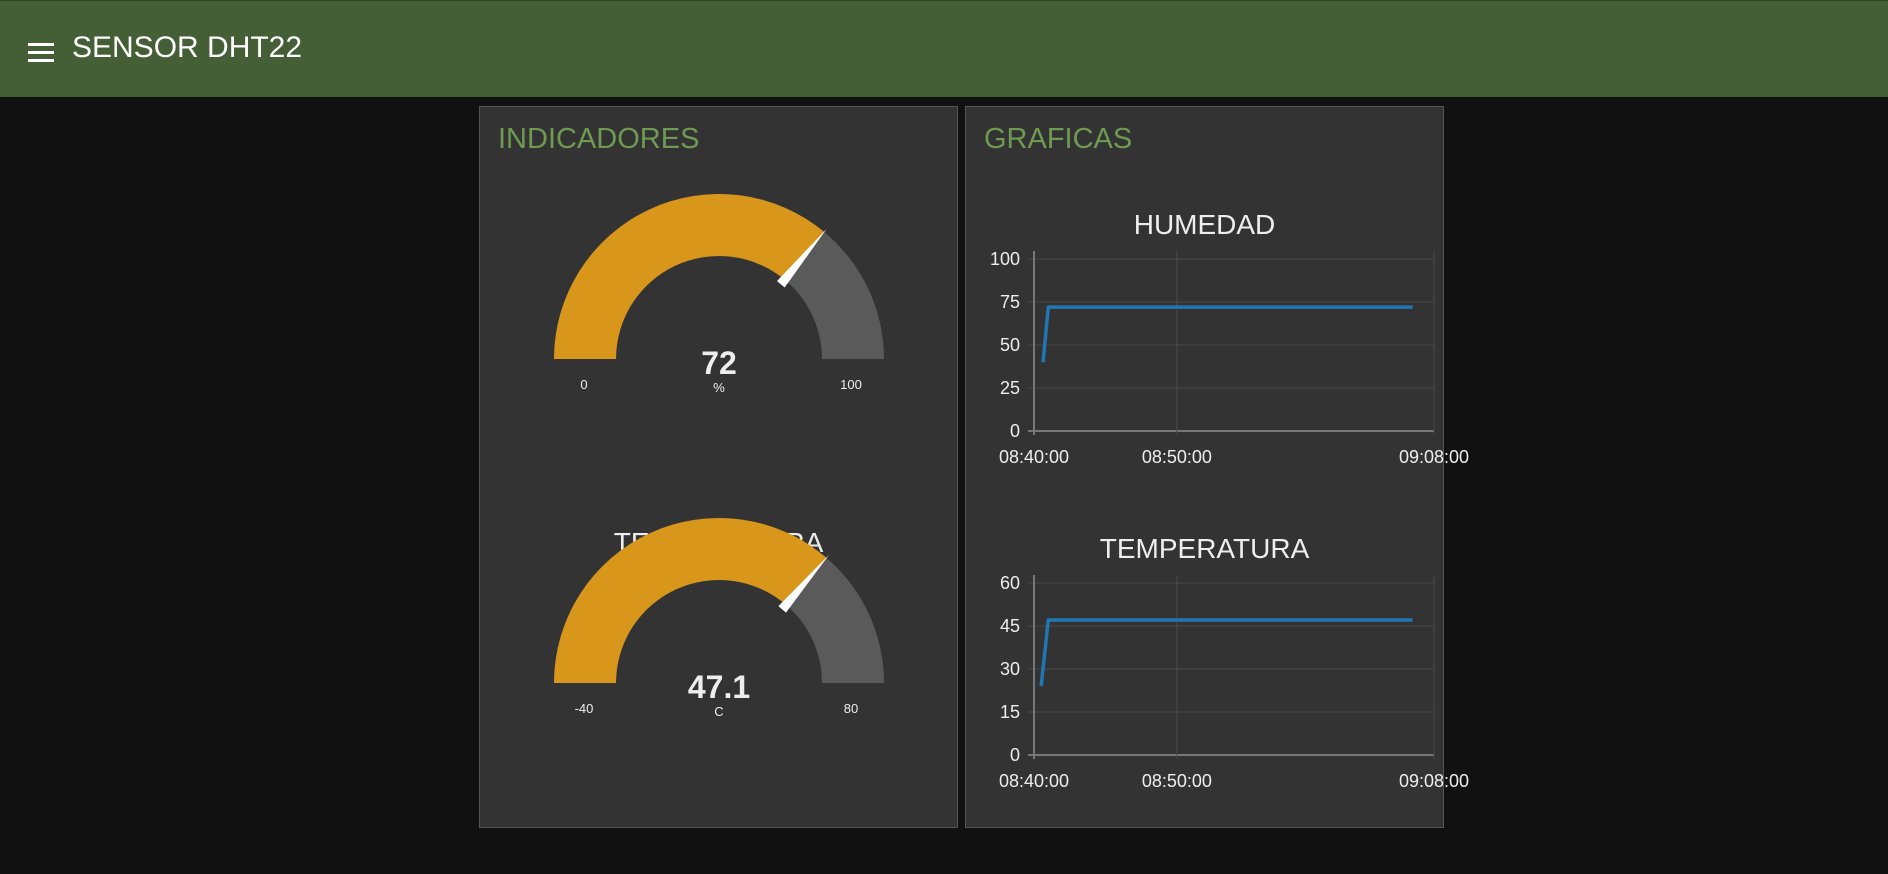 Image resolution: width=1888 pixels, height=874 pixels. I want to click on humedad-gauge-widget: HUMEDAD 72 % 0 100, so click(718, 315).